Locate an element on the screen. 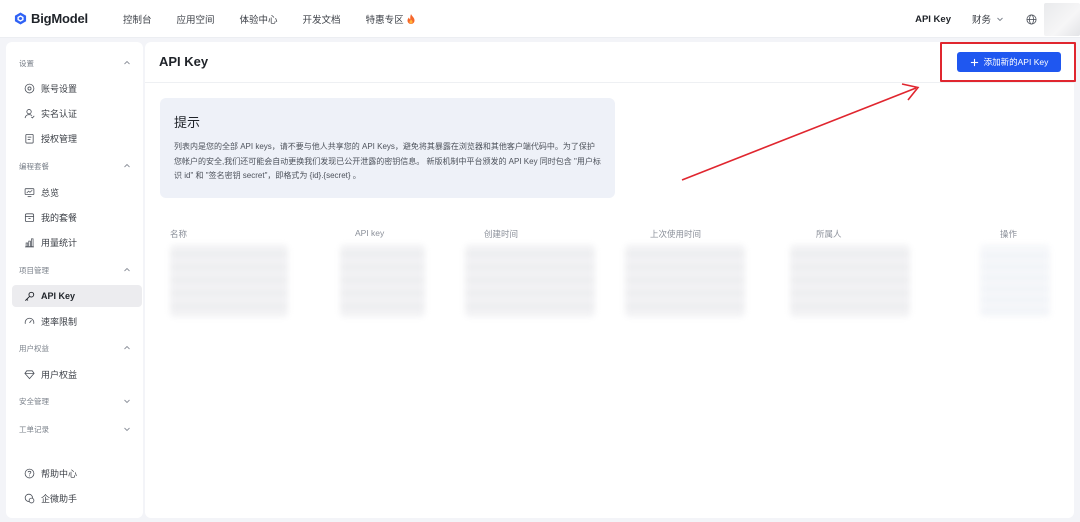  redacted-cell-name is located at coordinates (229, 281).